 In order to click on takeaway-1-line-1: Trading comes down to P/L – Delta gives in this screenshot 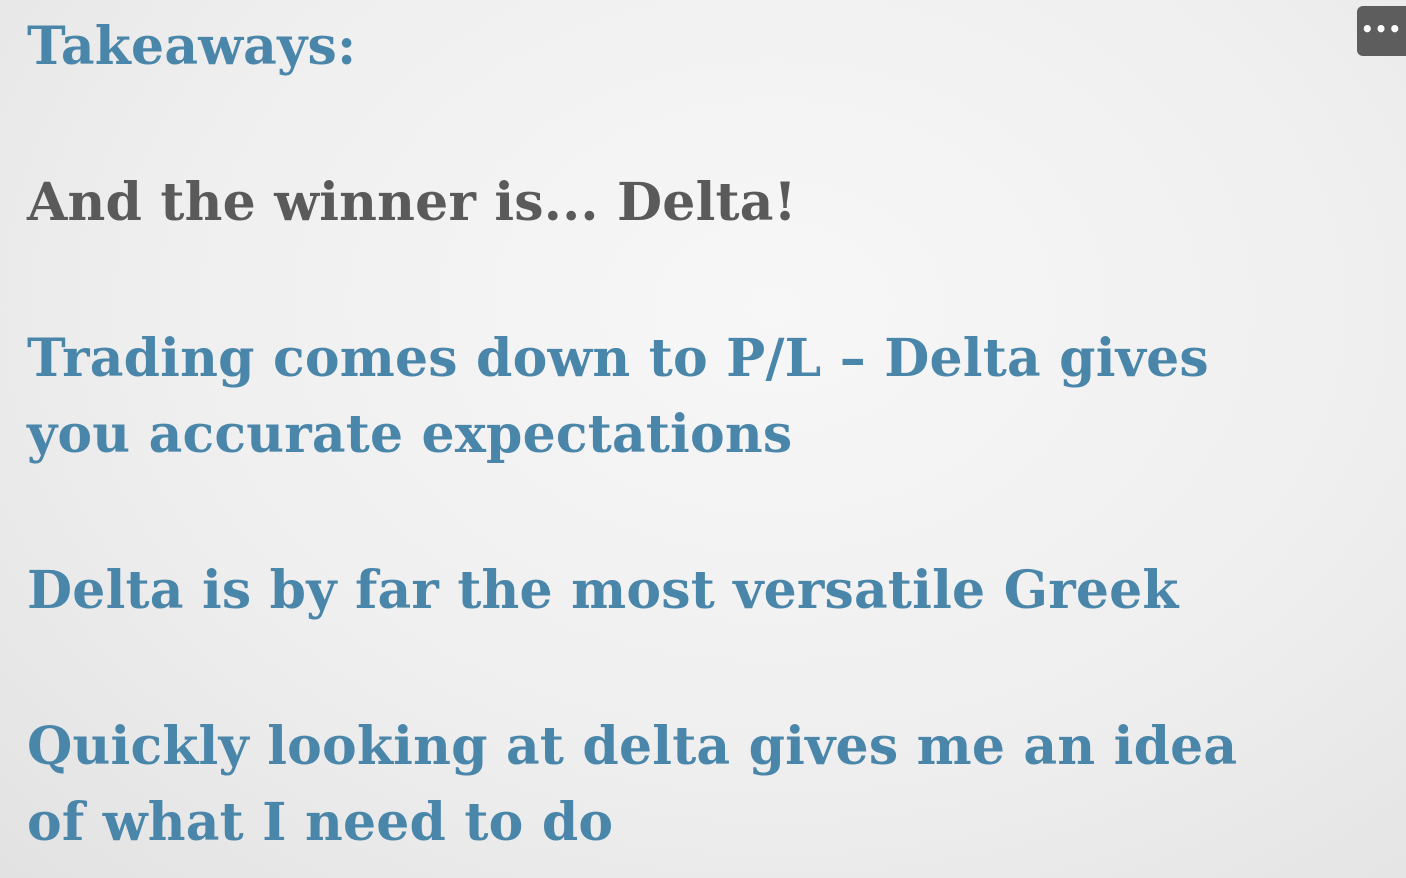, I will do `click(618, 358)`.